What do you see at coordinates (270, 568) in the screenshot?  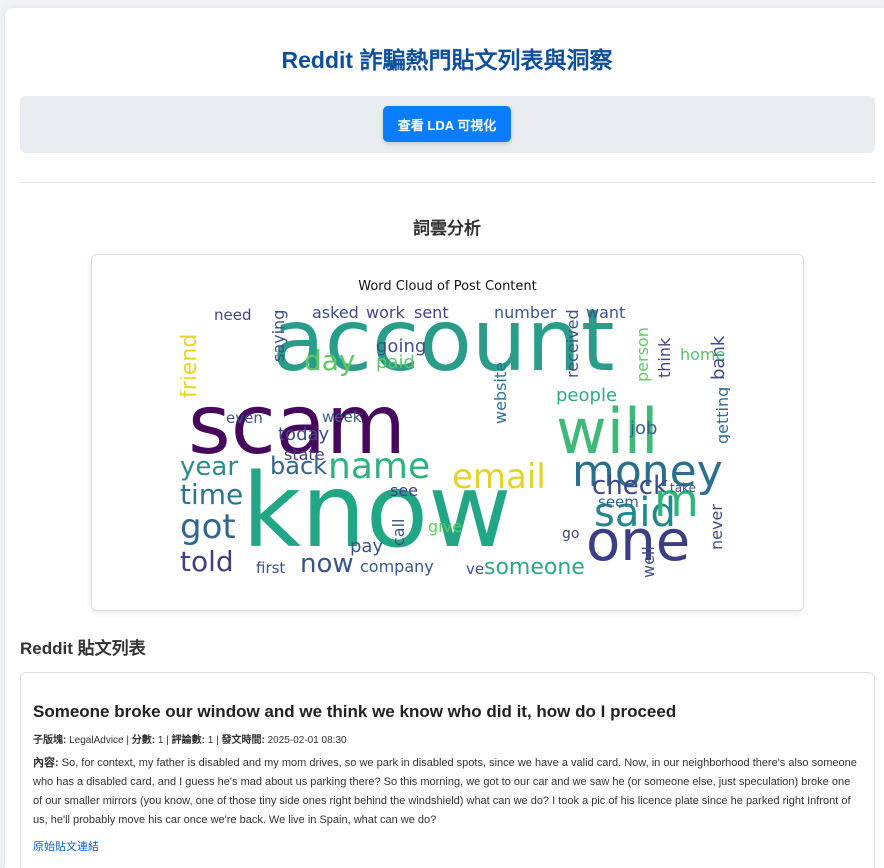 I see `wordcloud-word-first: first` at bounding box center [270, 568].